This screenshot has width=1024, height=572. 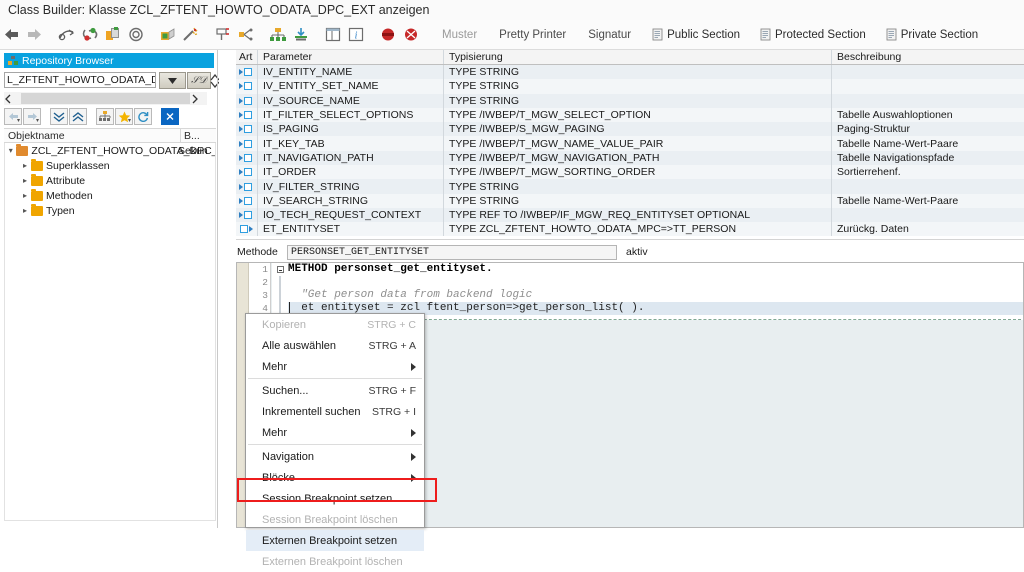 What do you see at coordinates (78, 116) in the screenshot?
I see `collapse-all-button` at bounding box center [78, 116].